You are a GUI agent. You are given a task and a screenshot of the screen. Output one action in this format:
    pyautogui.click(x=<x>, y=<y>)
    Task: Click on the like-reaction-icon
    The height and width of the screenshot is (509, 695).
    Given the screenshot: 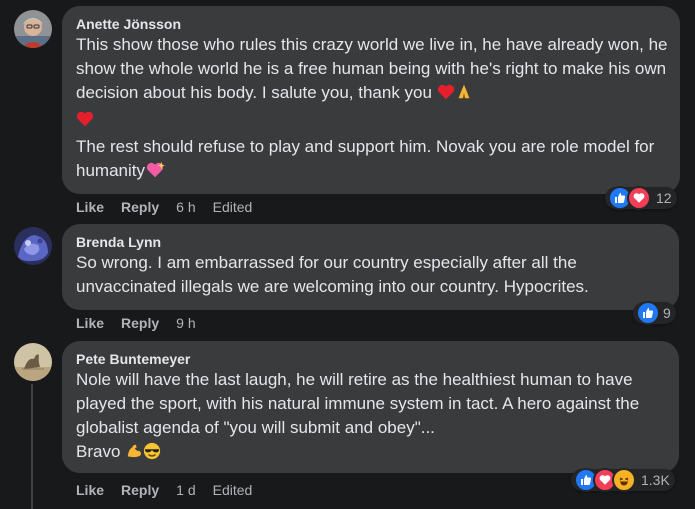 What is the action you would take?
    pyautogui.click(x=648, y=313)
    